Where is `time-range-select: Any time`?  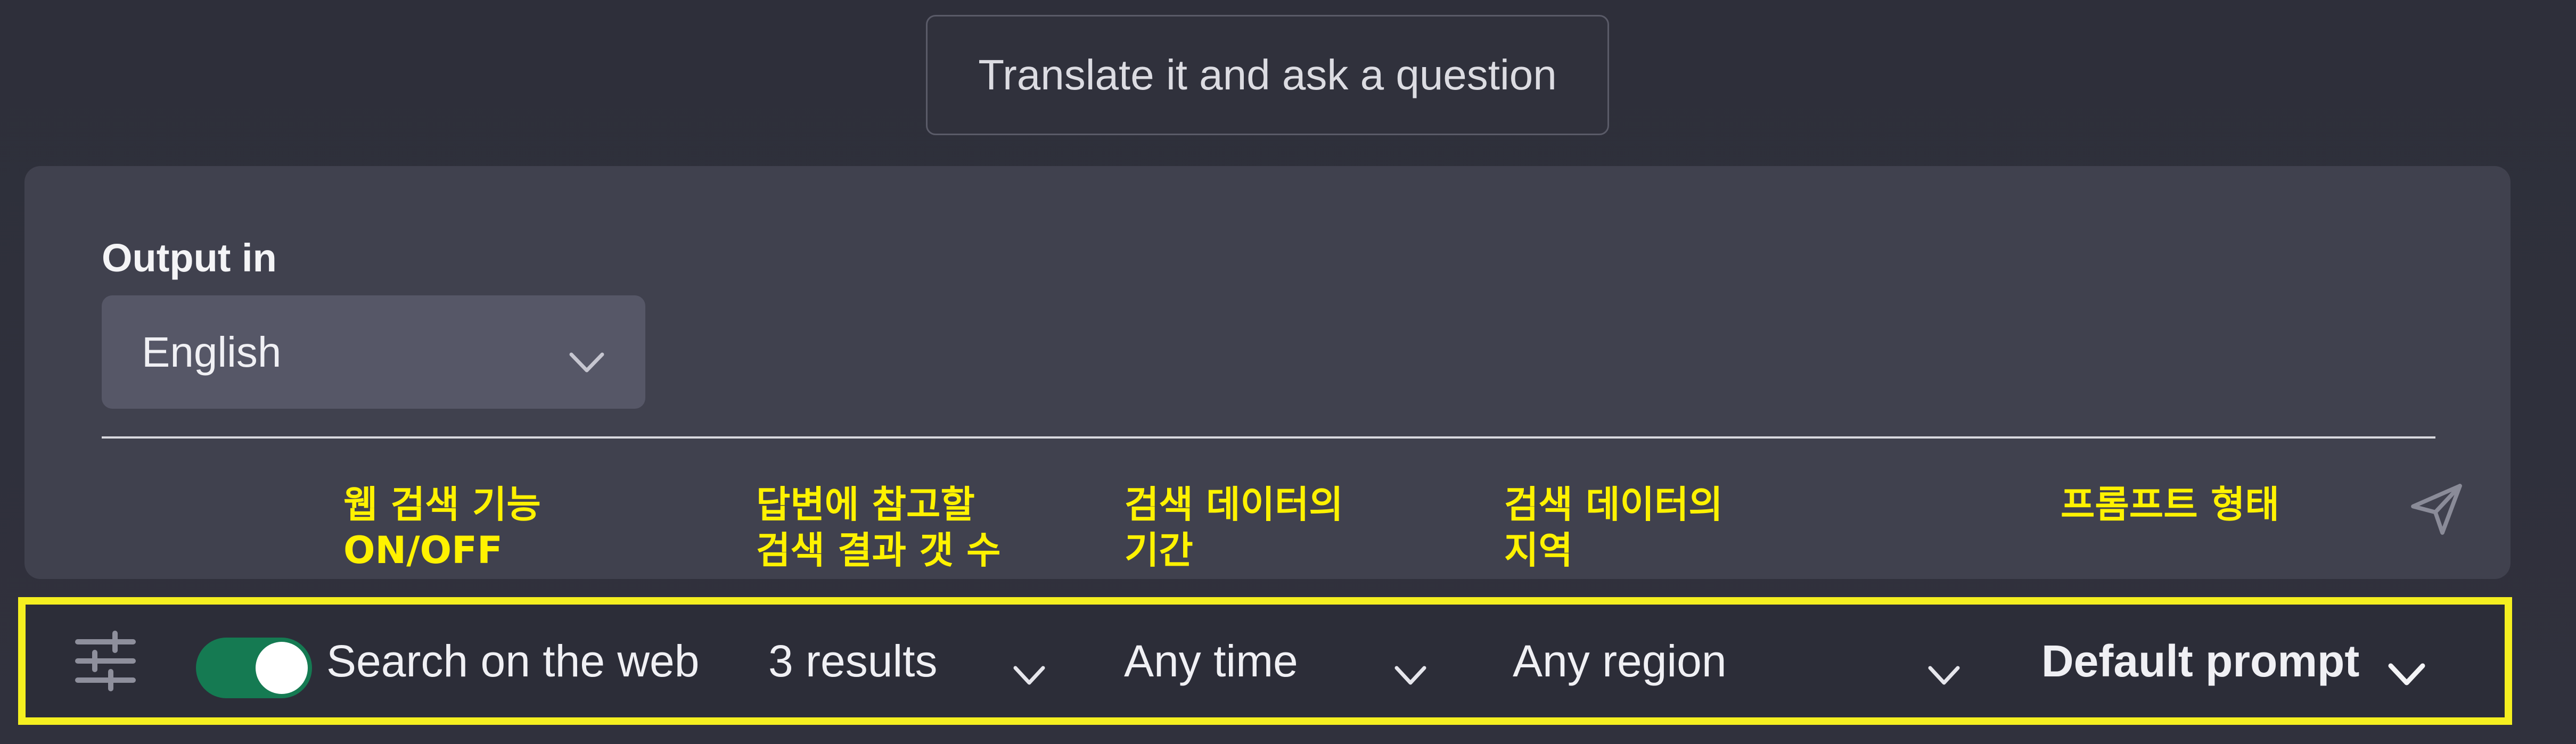 time-range-select: Any time is located at coordinates (1283, 661).